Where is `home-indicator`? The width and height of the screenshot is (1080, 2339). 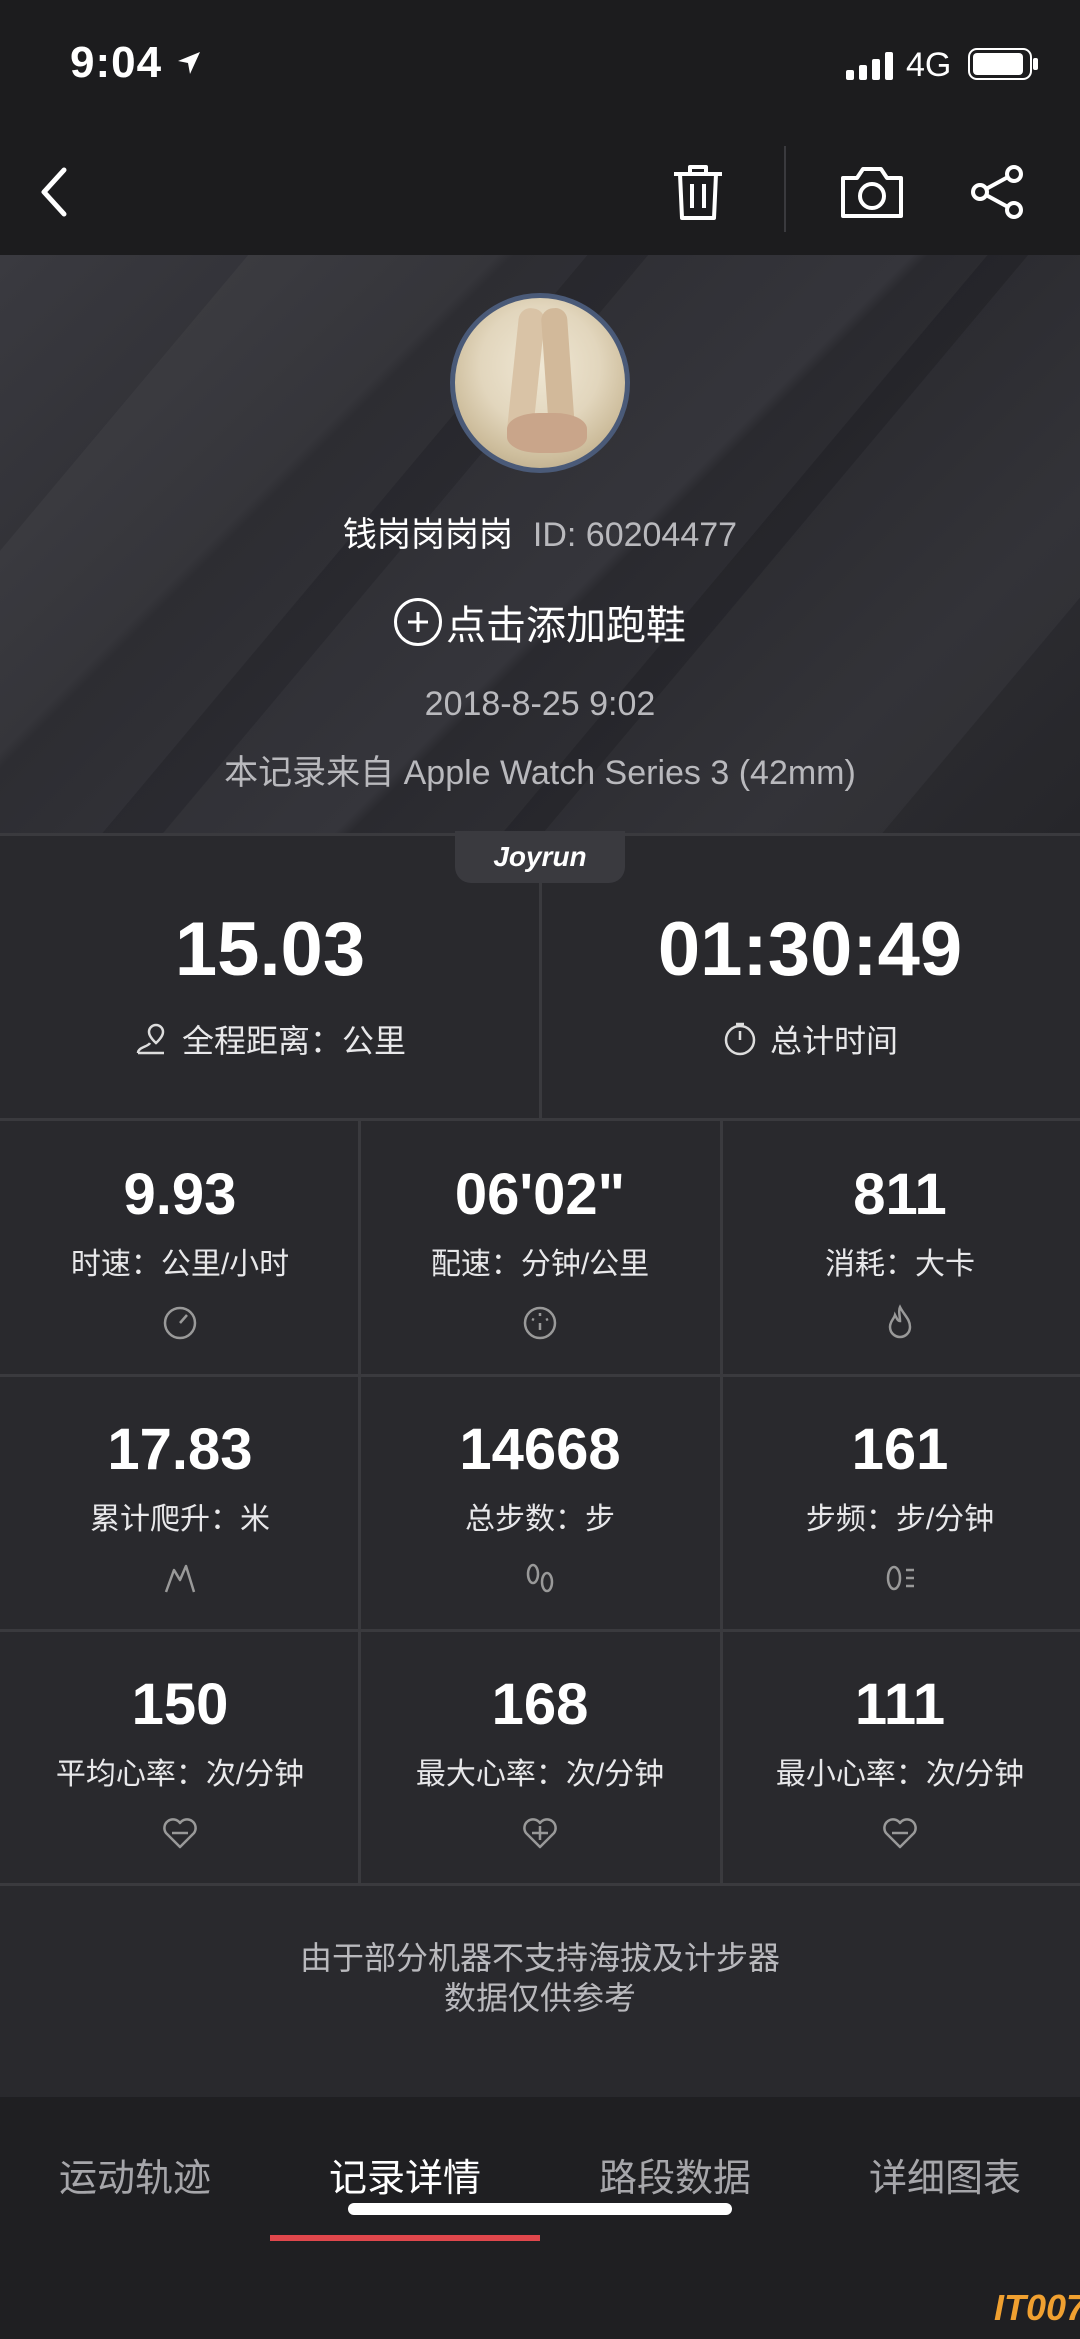
home-indicator is located at coordinates (540, 2209).